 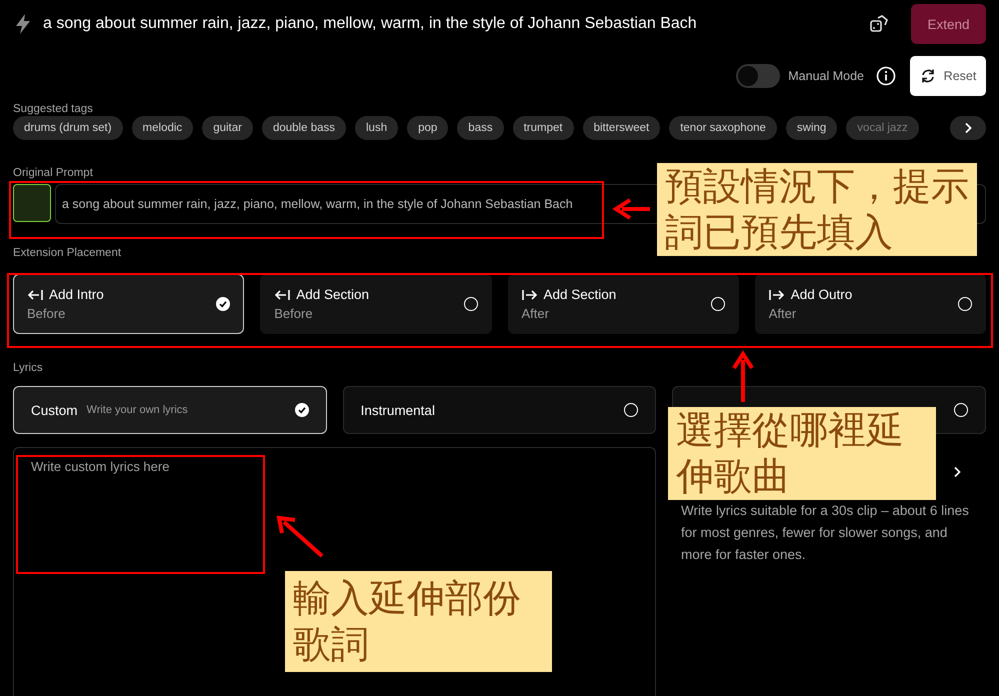 I want to click on prompt-text: a song about summer rain, jazz, piano, mellow, warm, in the style of Johann Sebastian Bach, so click(x=370, y=24).